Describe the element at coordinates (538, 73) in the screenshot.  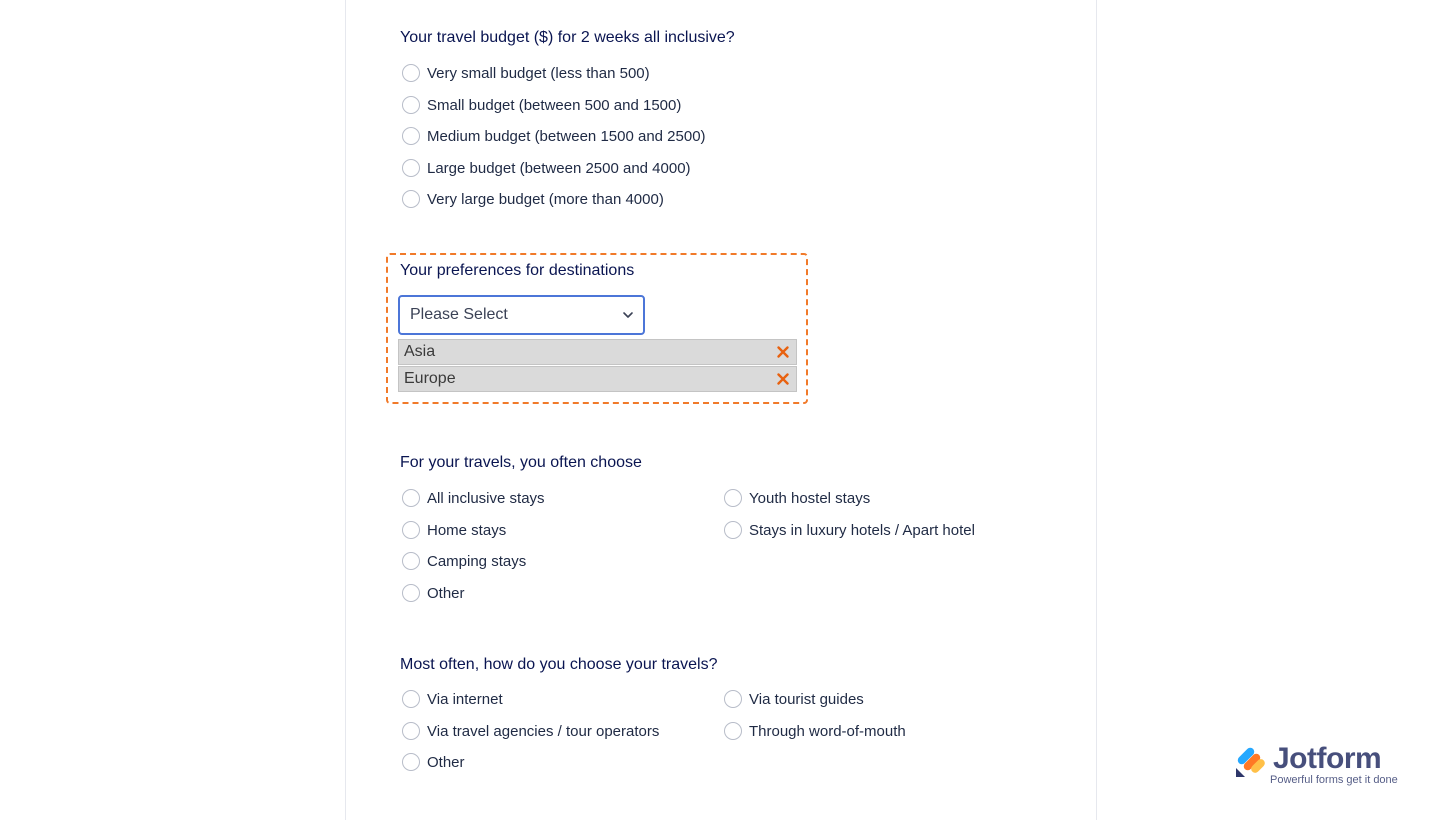
I see `radio-option-label: Very small budget (less than 500)` at that location.